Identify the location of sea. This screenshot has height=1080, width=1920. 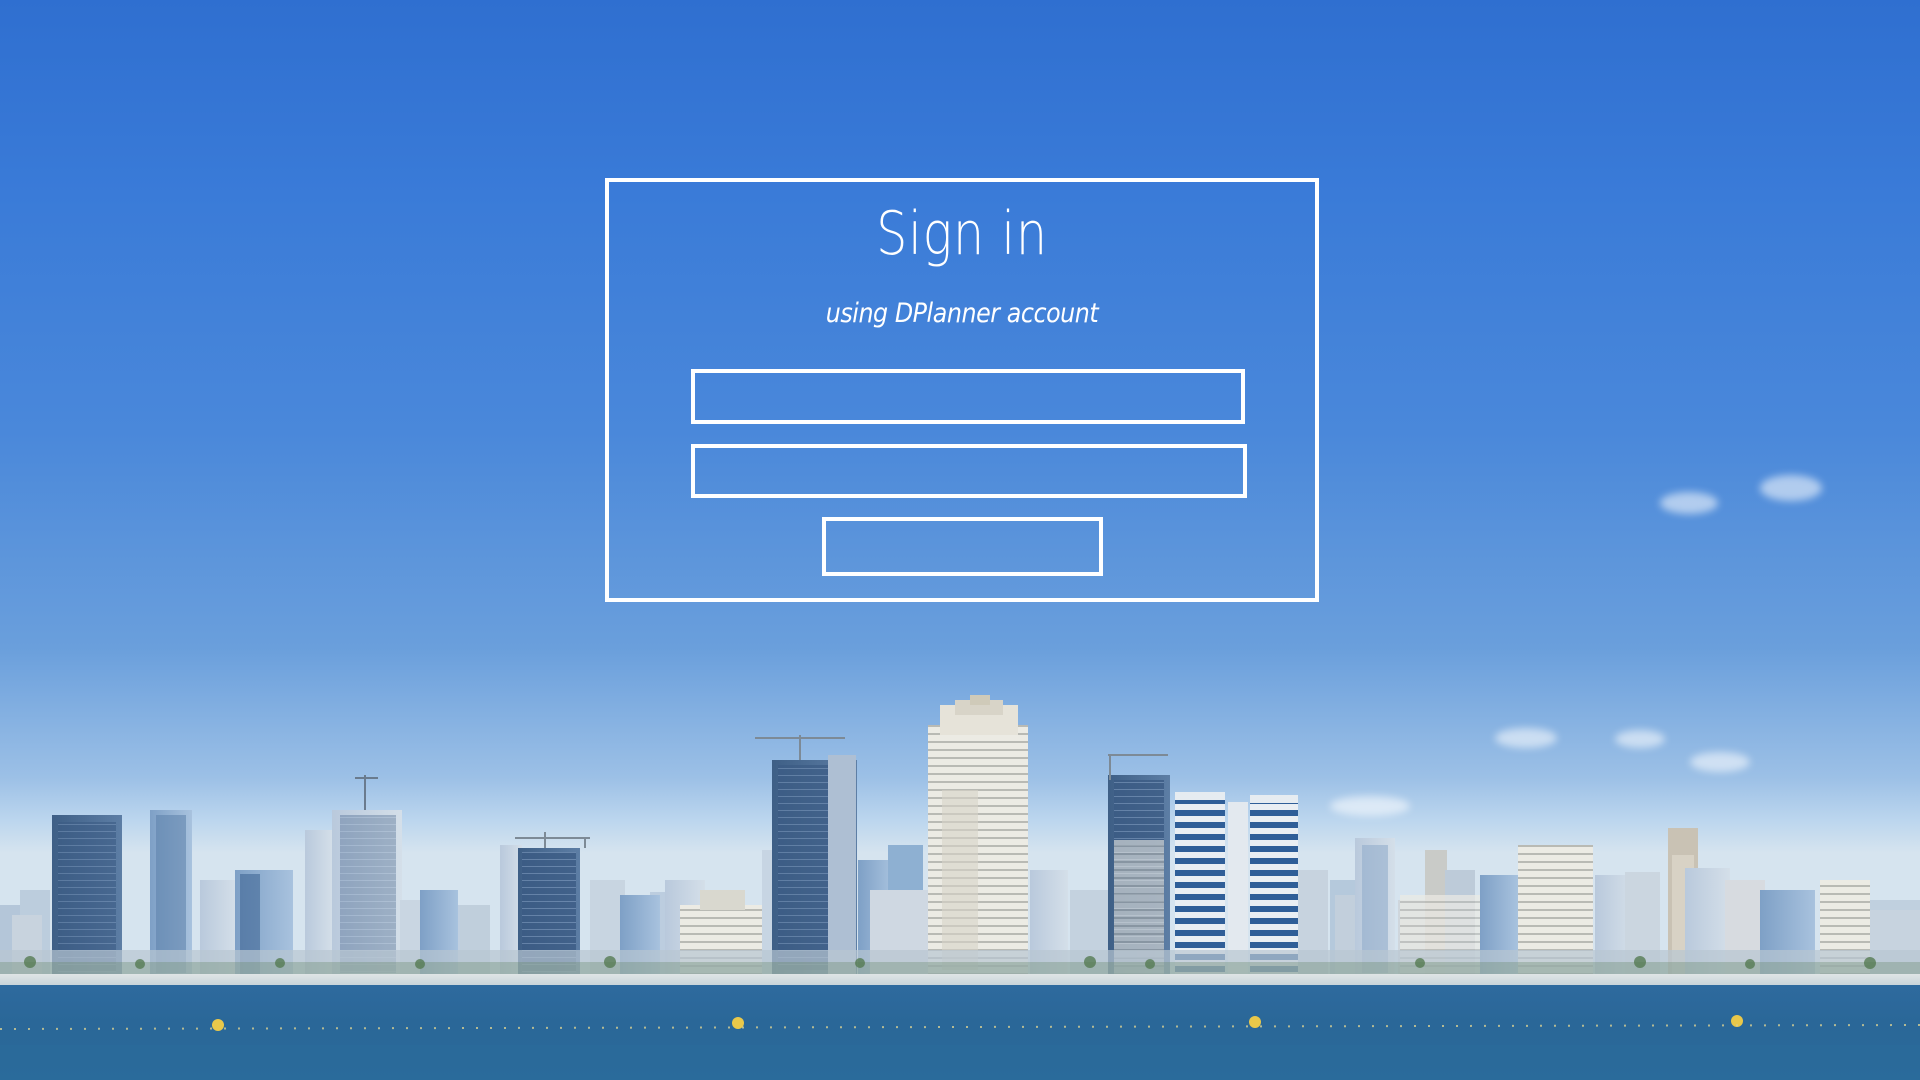
(960, 1032).